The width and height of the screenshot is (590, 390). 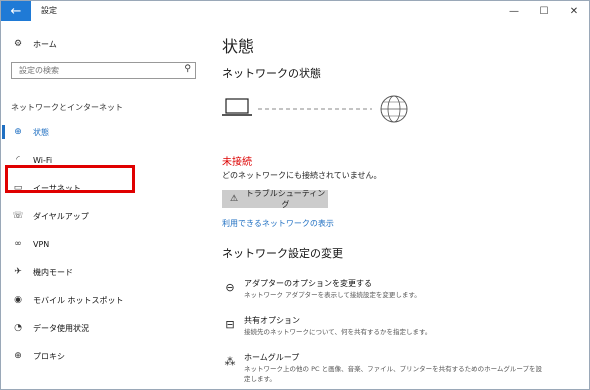 I want to click on sidebar-item-vpn: ∞ VPN, so click(x=30, y=244).